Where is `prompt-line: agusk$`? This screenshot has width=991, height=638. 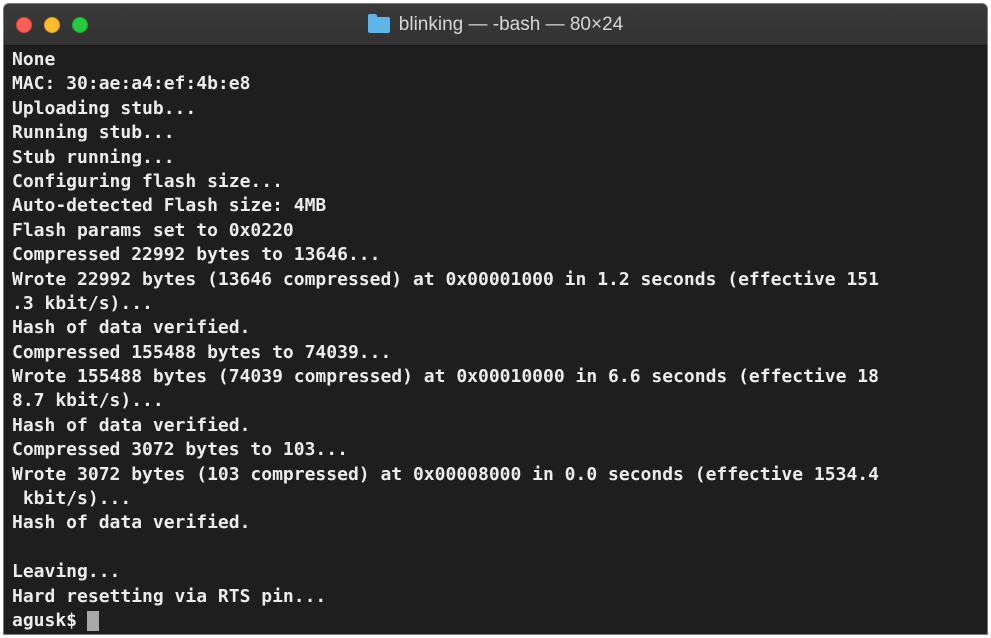 prompt-line: agusk$ is located at coordinates (499, 621).